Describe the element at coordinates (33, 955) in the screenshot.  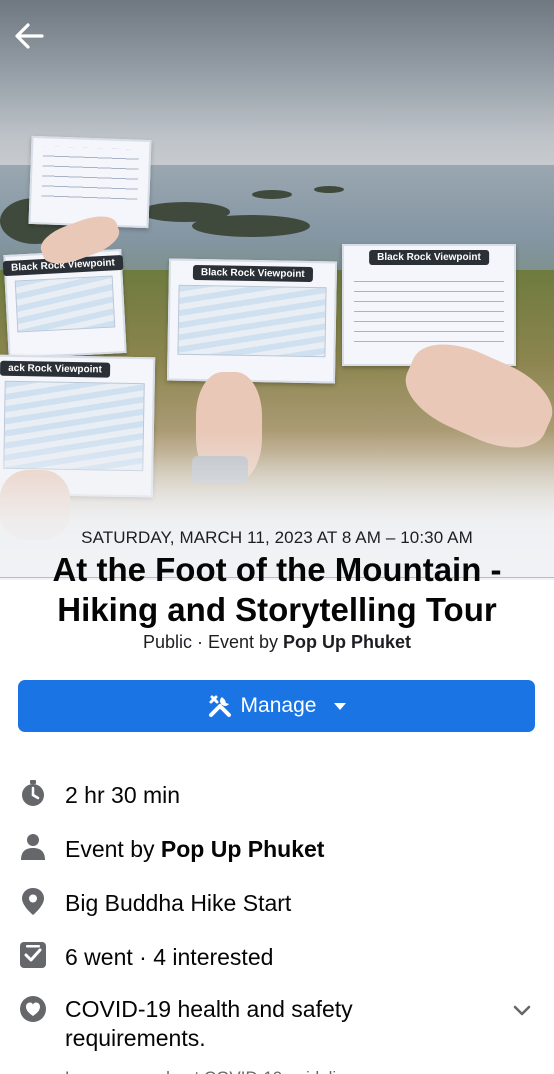
I see `checkbox-icon` at that location.